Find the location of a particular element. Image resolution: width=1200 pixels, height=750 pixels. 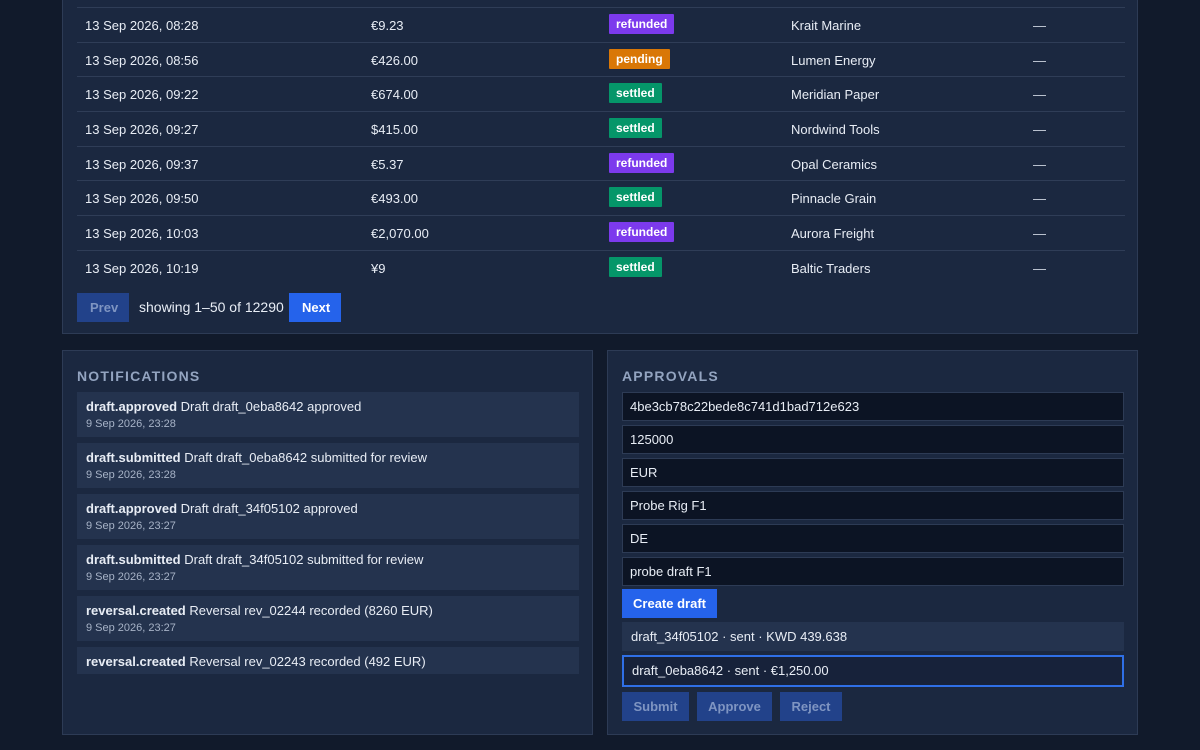

transaction-time: 13 Sep 2026, 09:50 is located at coordinates (142, 199).